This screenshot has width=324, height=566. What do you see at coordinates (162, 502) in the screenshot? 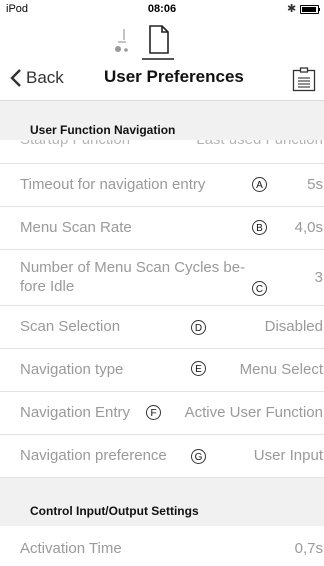
I see `section-header-control-io: Control Input/Output Settings` at bounding box center [162, 502].